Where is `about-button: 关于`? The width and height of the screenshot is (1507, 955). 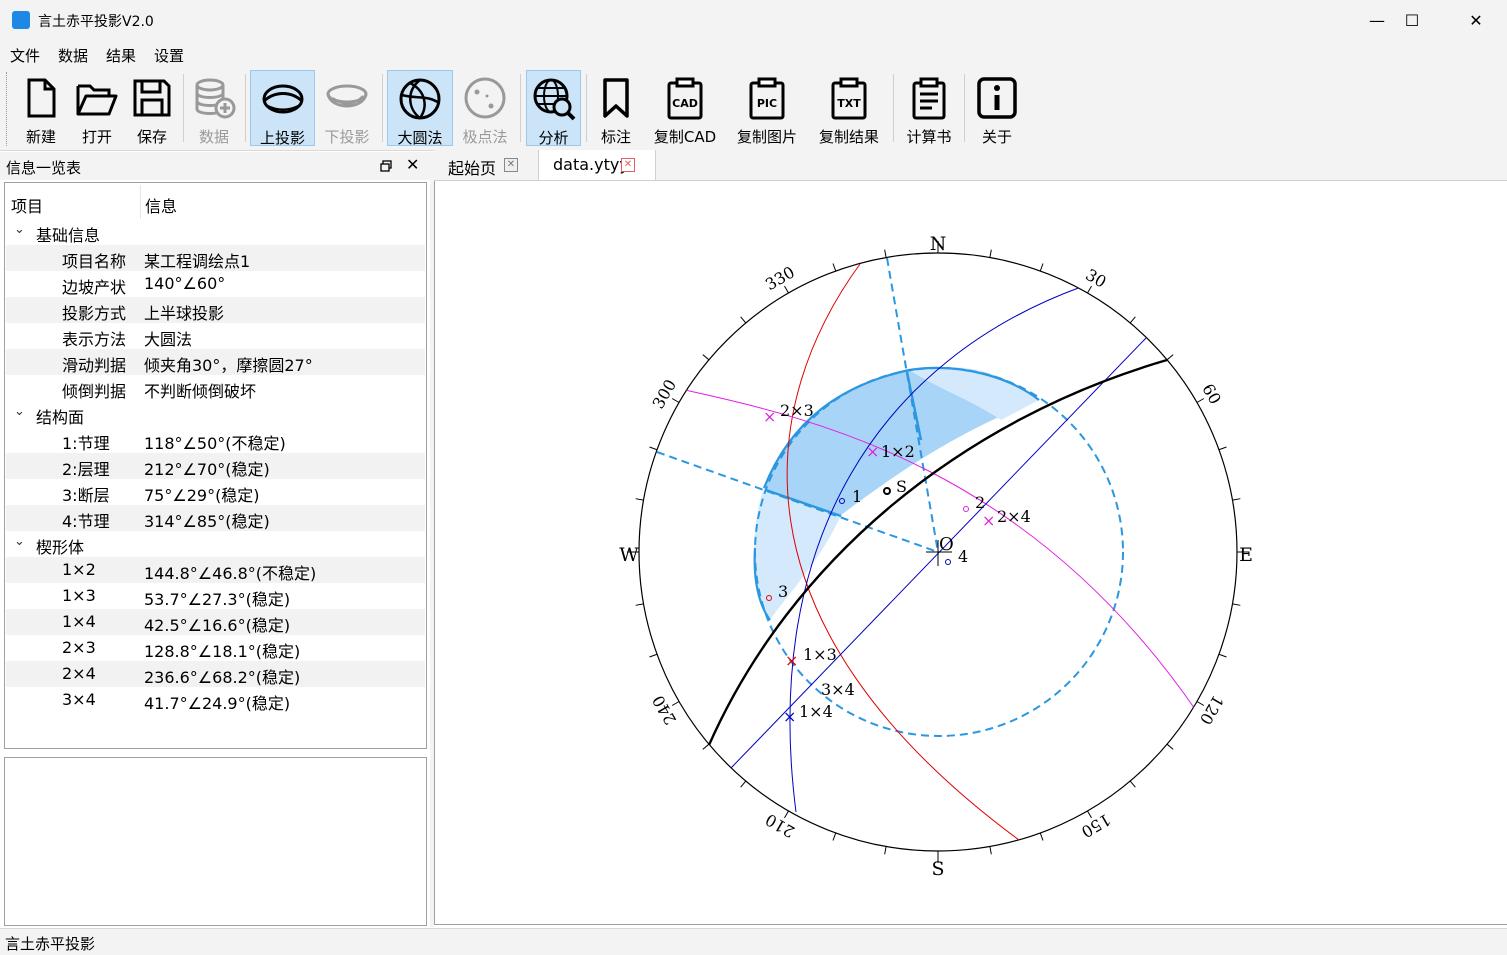 about-button: 关于 is located at coordinates (997, 108).